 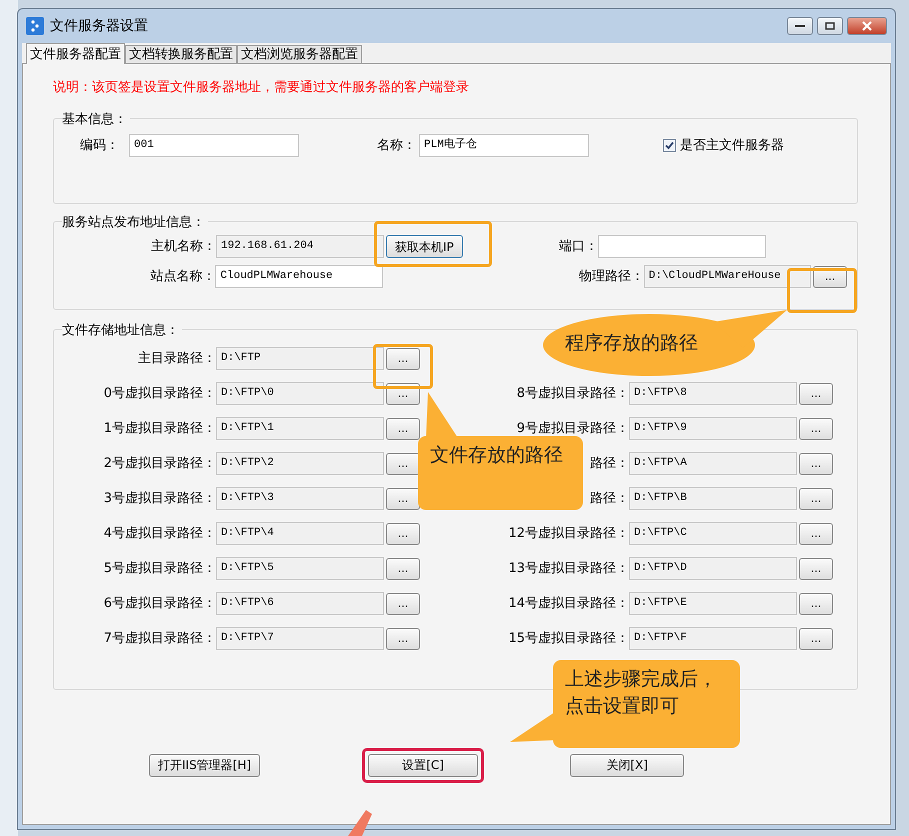 I want to click on text-field: D:\FTP\A, so click(x=713, y=463).